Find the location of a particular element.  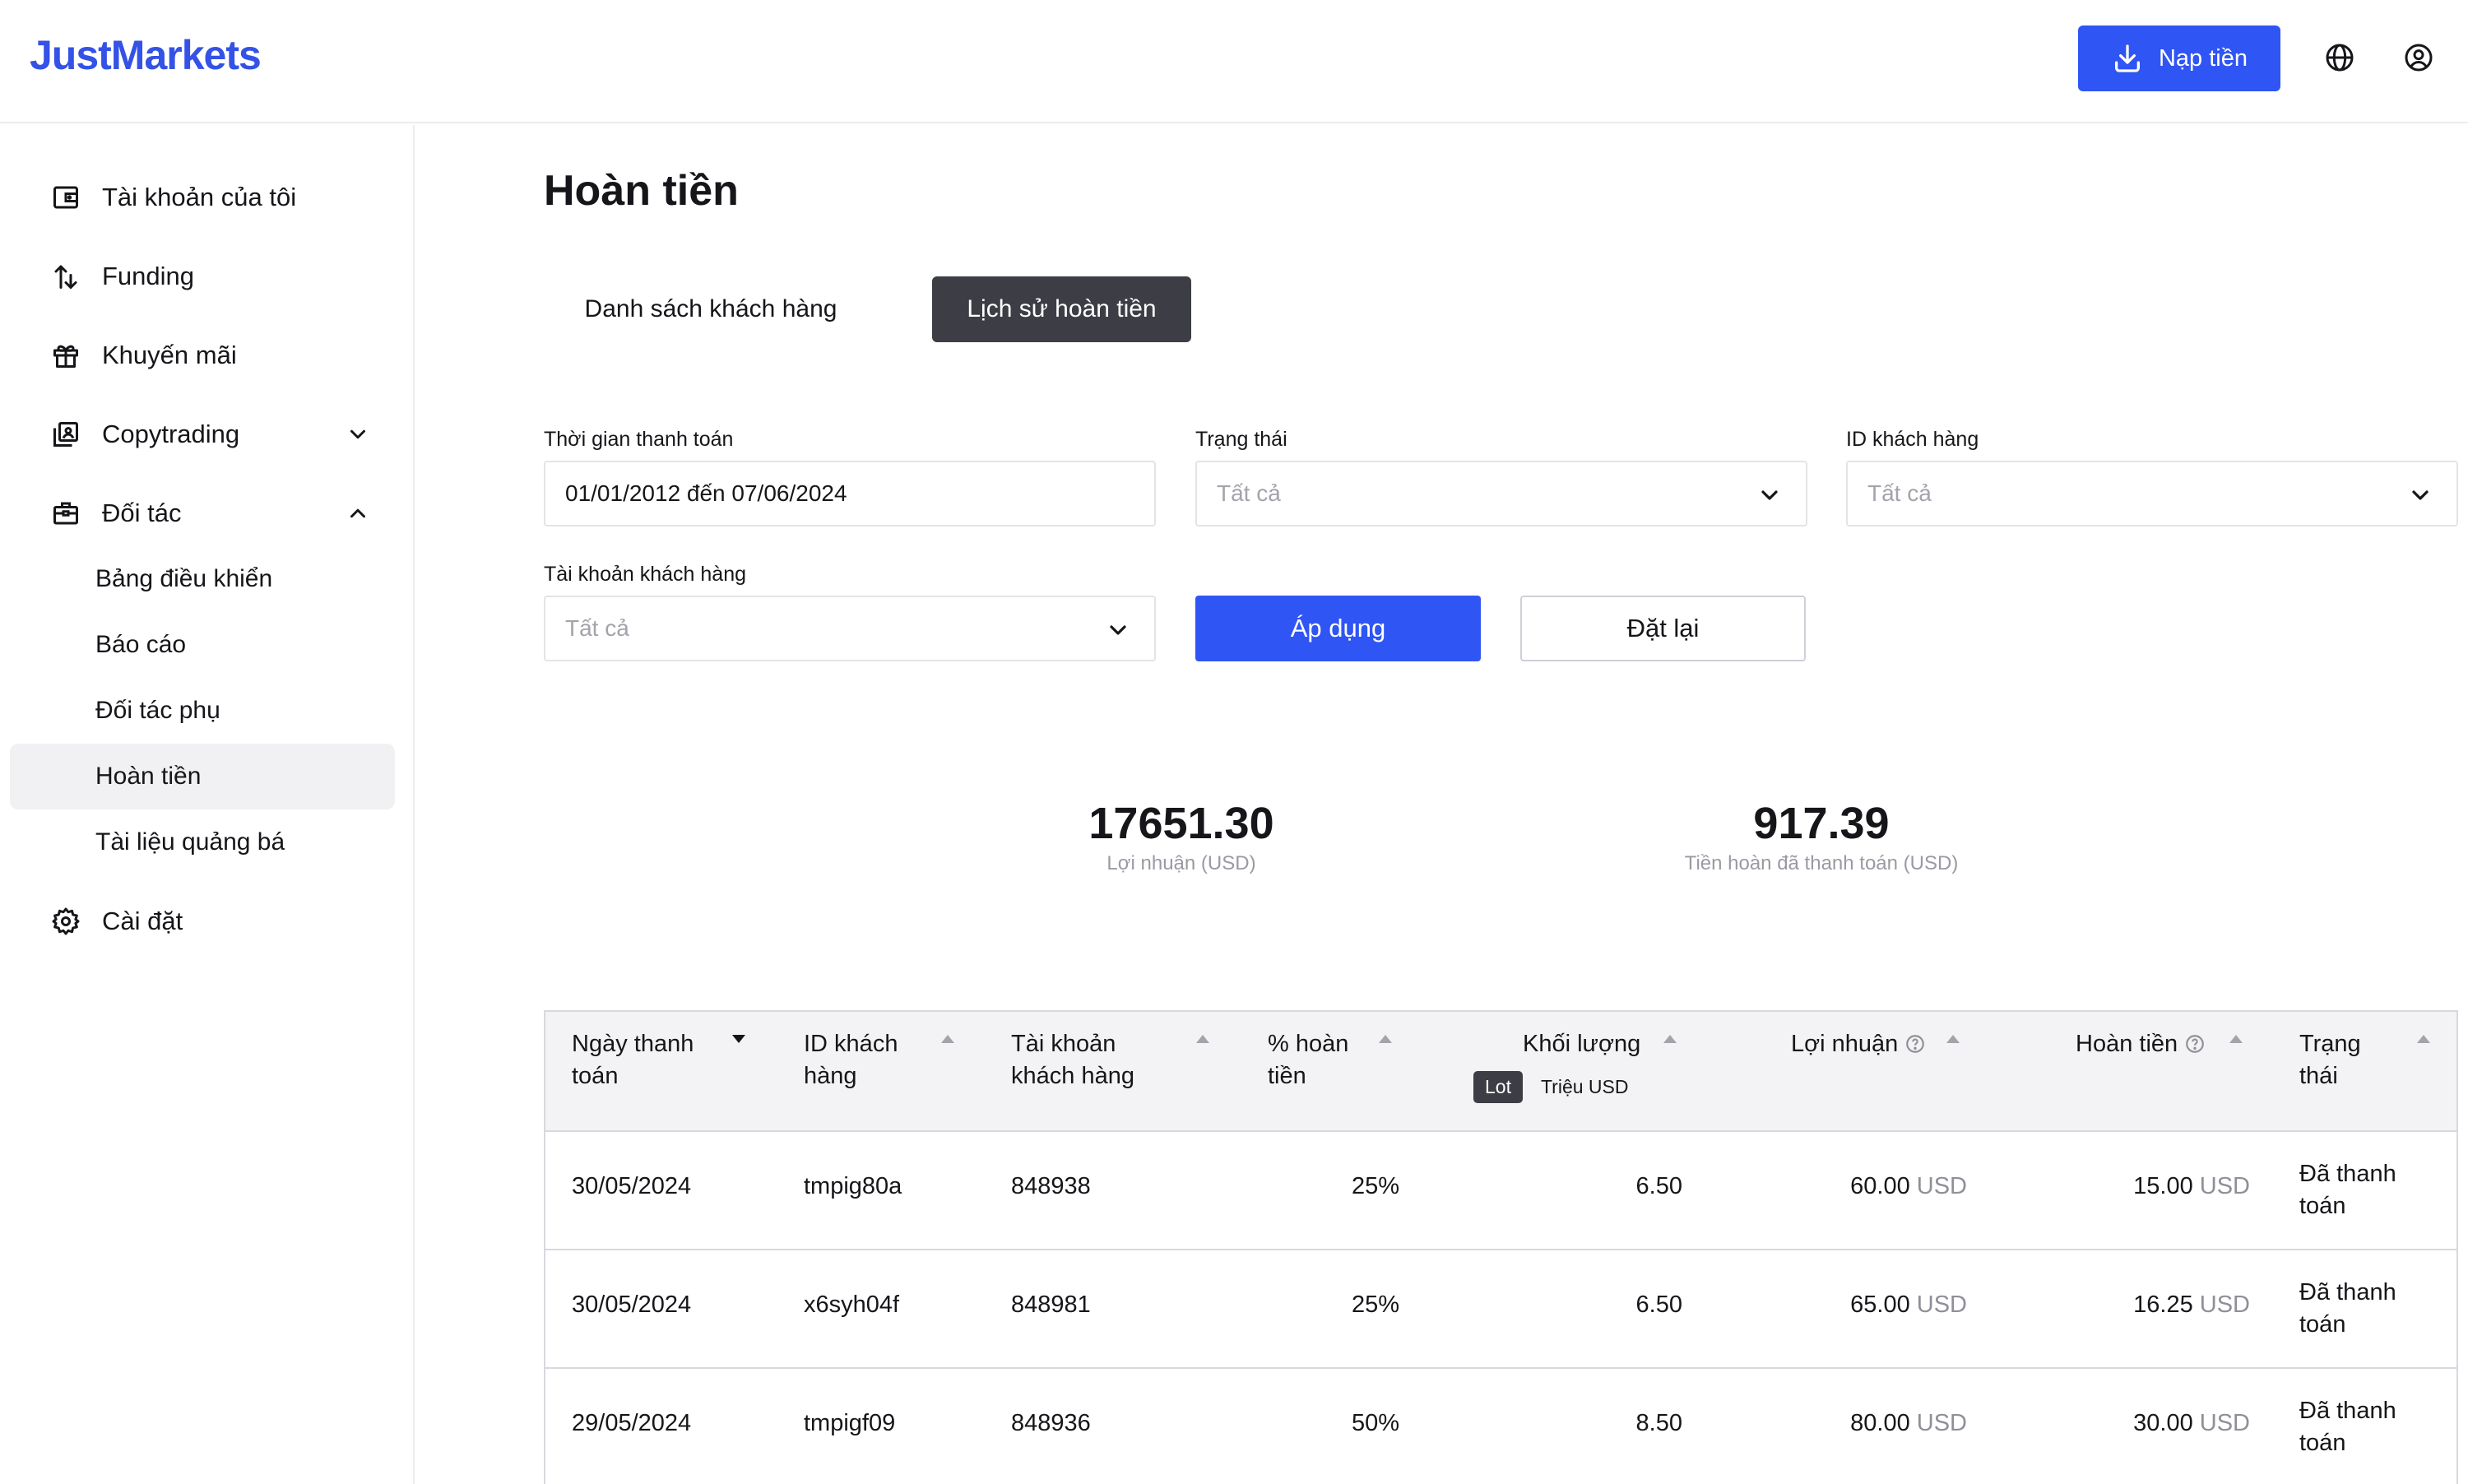

col-header-client-id: ID khách hàng is located at coordinates (851, 1060).